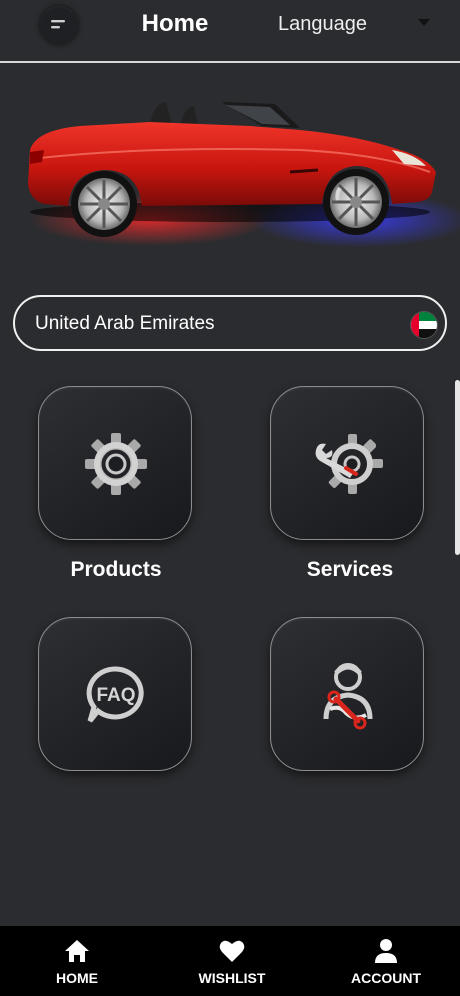 Image resolution: width=460 pixels, height=996 pixels. Describe the element at coordinates (77, 978) in the screenshot. I see `nav-home-label: HOME` at that location.